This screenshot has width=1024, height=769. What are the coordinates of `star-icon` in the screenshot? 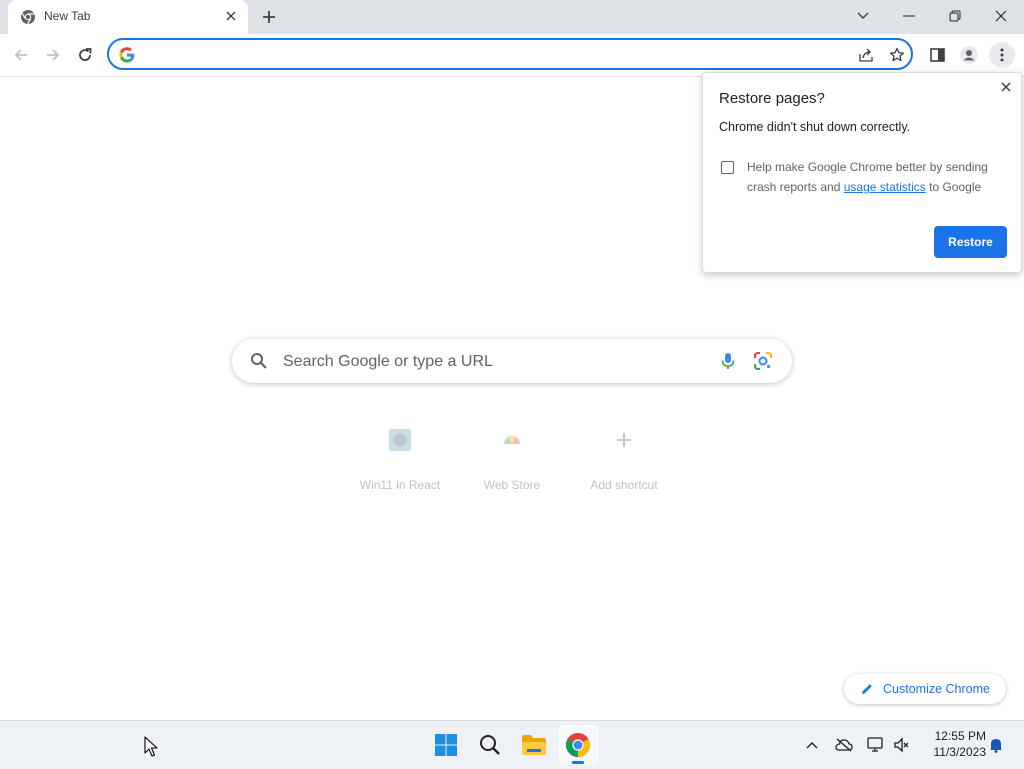 It's located at (897, 54).